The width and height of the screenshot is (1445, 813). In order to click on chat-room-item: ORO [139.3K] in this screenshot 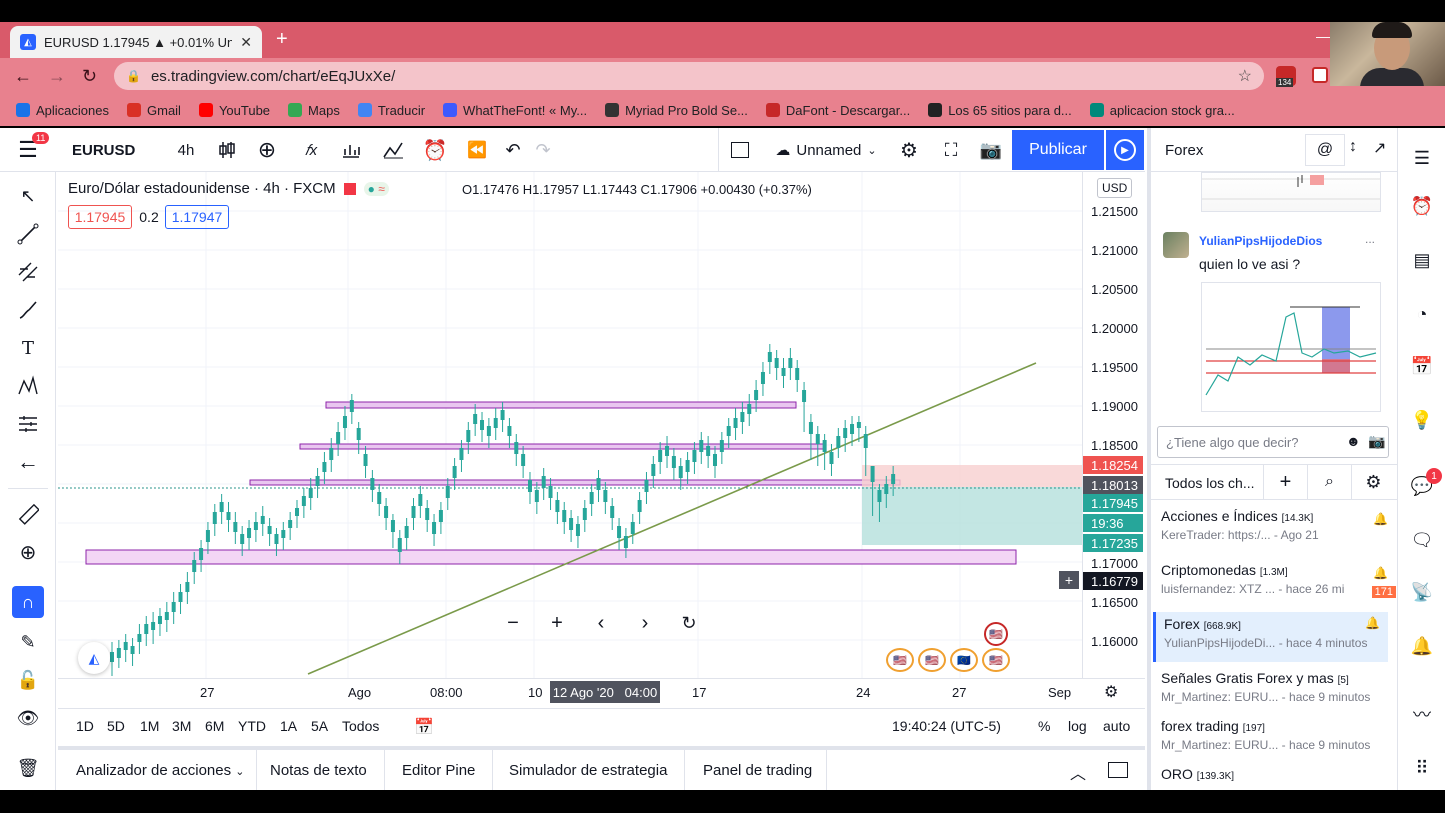, I will do `click(1278, 774)`.